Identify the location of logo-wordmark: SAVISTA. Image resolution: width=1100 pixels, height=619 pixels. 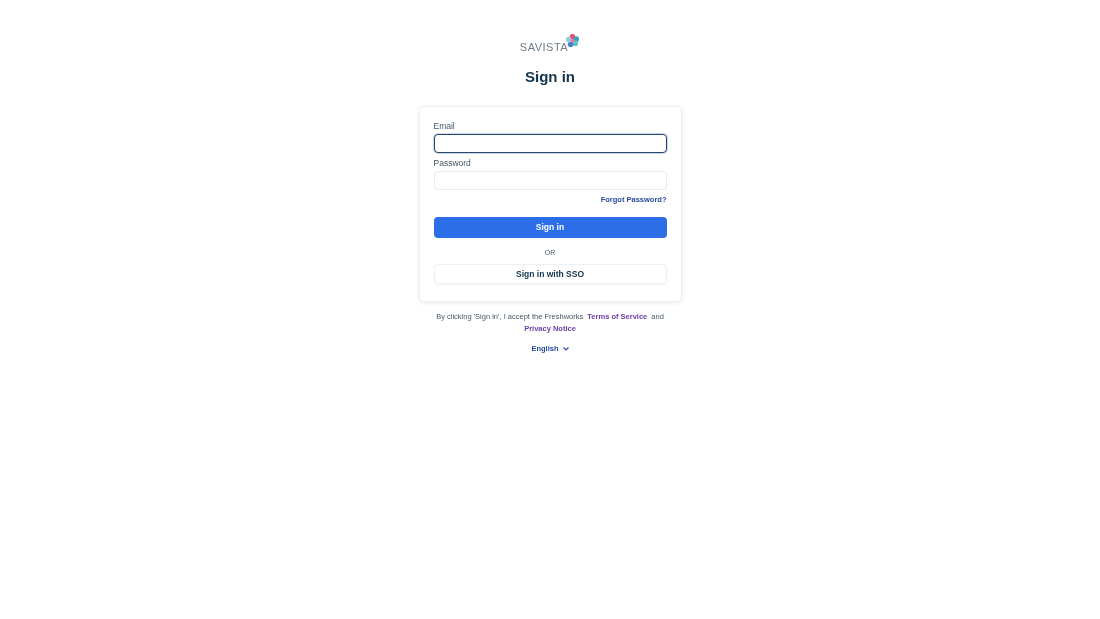
(544, 47).